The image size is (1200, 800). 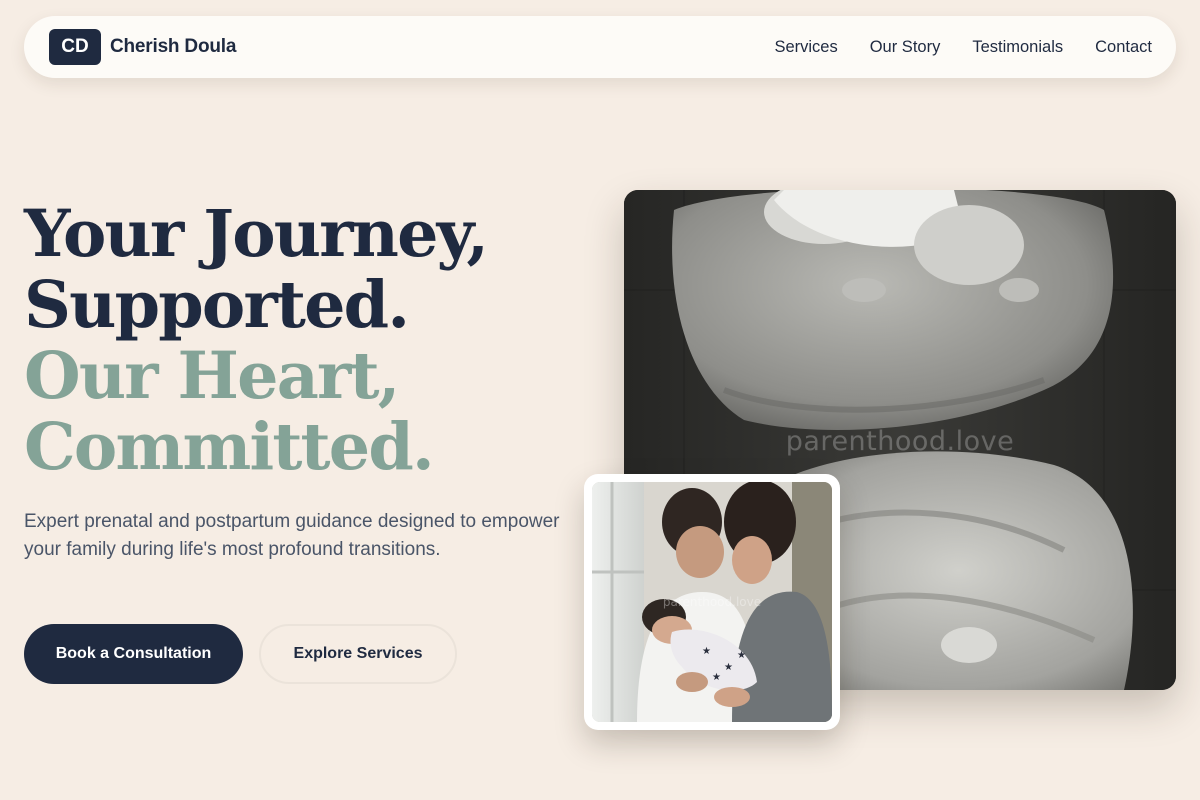 What do you see at coordinates (133, 654) in the screenshot?
I see `book-consultation-button: Book a Consultation` at bounding box center [133, 654].